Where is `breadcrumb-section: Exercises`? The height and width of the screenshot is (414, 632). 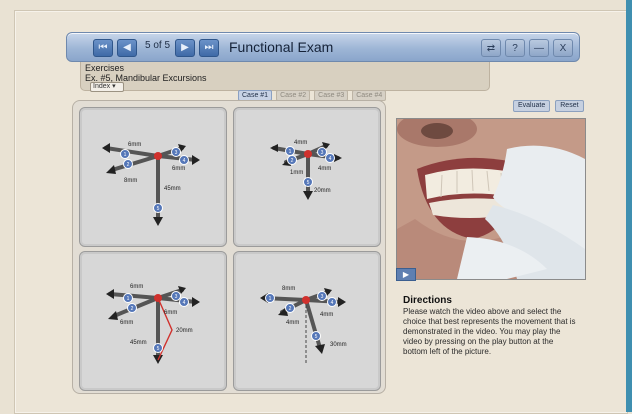
breadcrumb-section: Exercises is located at coordinates (105, 68).